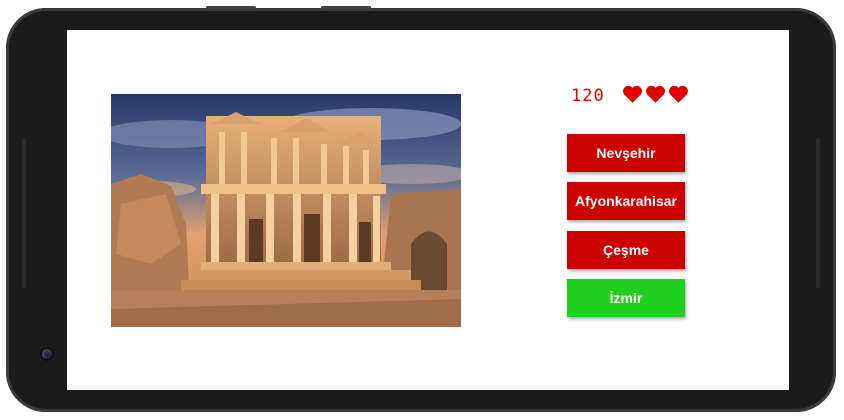 The image size is (844, 420). I want to click on lives-indicator, so click(655, 94).